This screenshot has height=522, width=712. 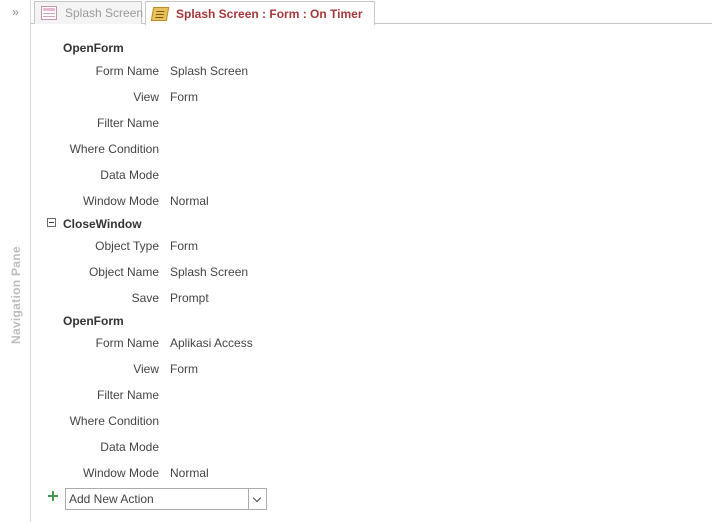 What do you see at coordinates (230, 272) in the screenshot?
I see `argument-value-object-name: Splash Screen` at bounding box center [230, 272].